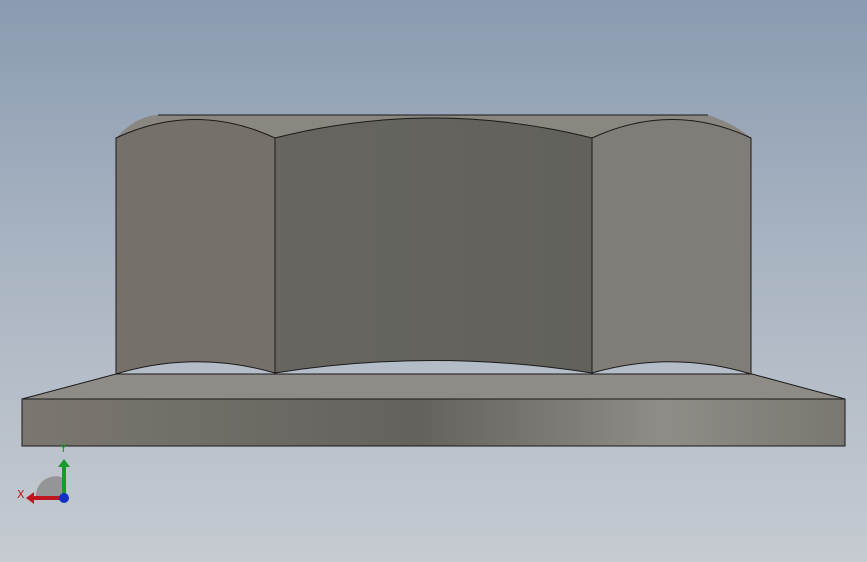  Describe the element at coordinates (433, 422) in the screenshot. I see `flange-front-face` at that location.